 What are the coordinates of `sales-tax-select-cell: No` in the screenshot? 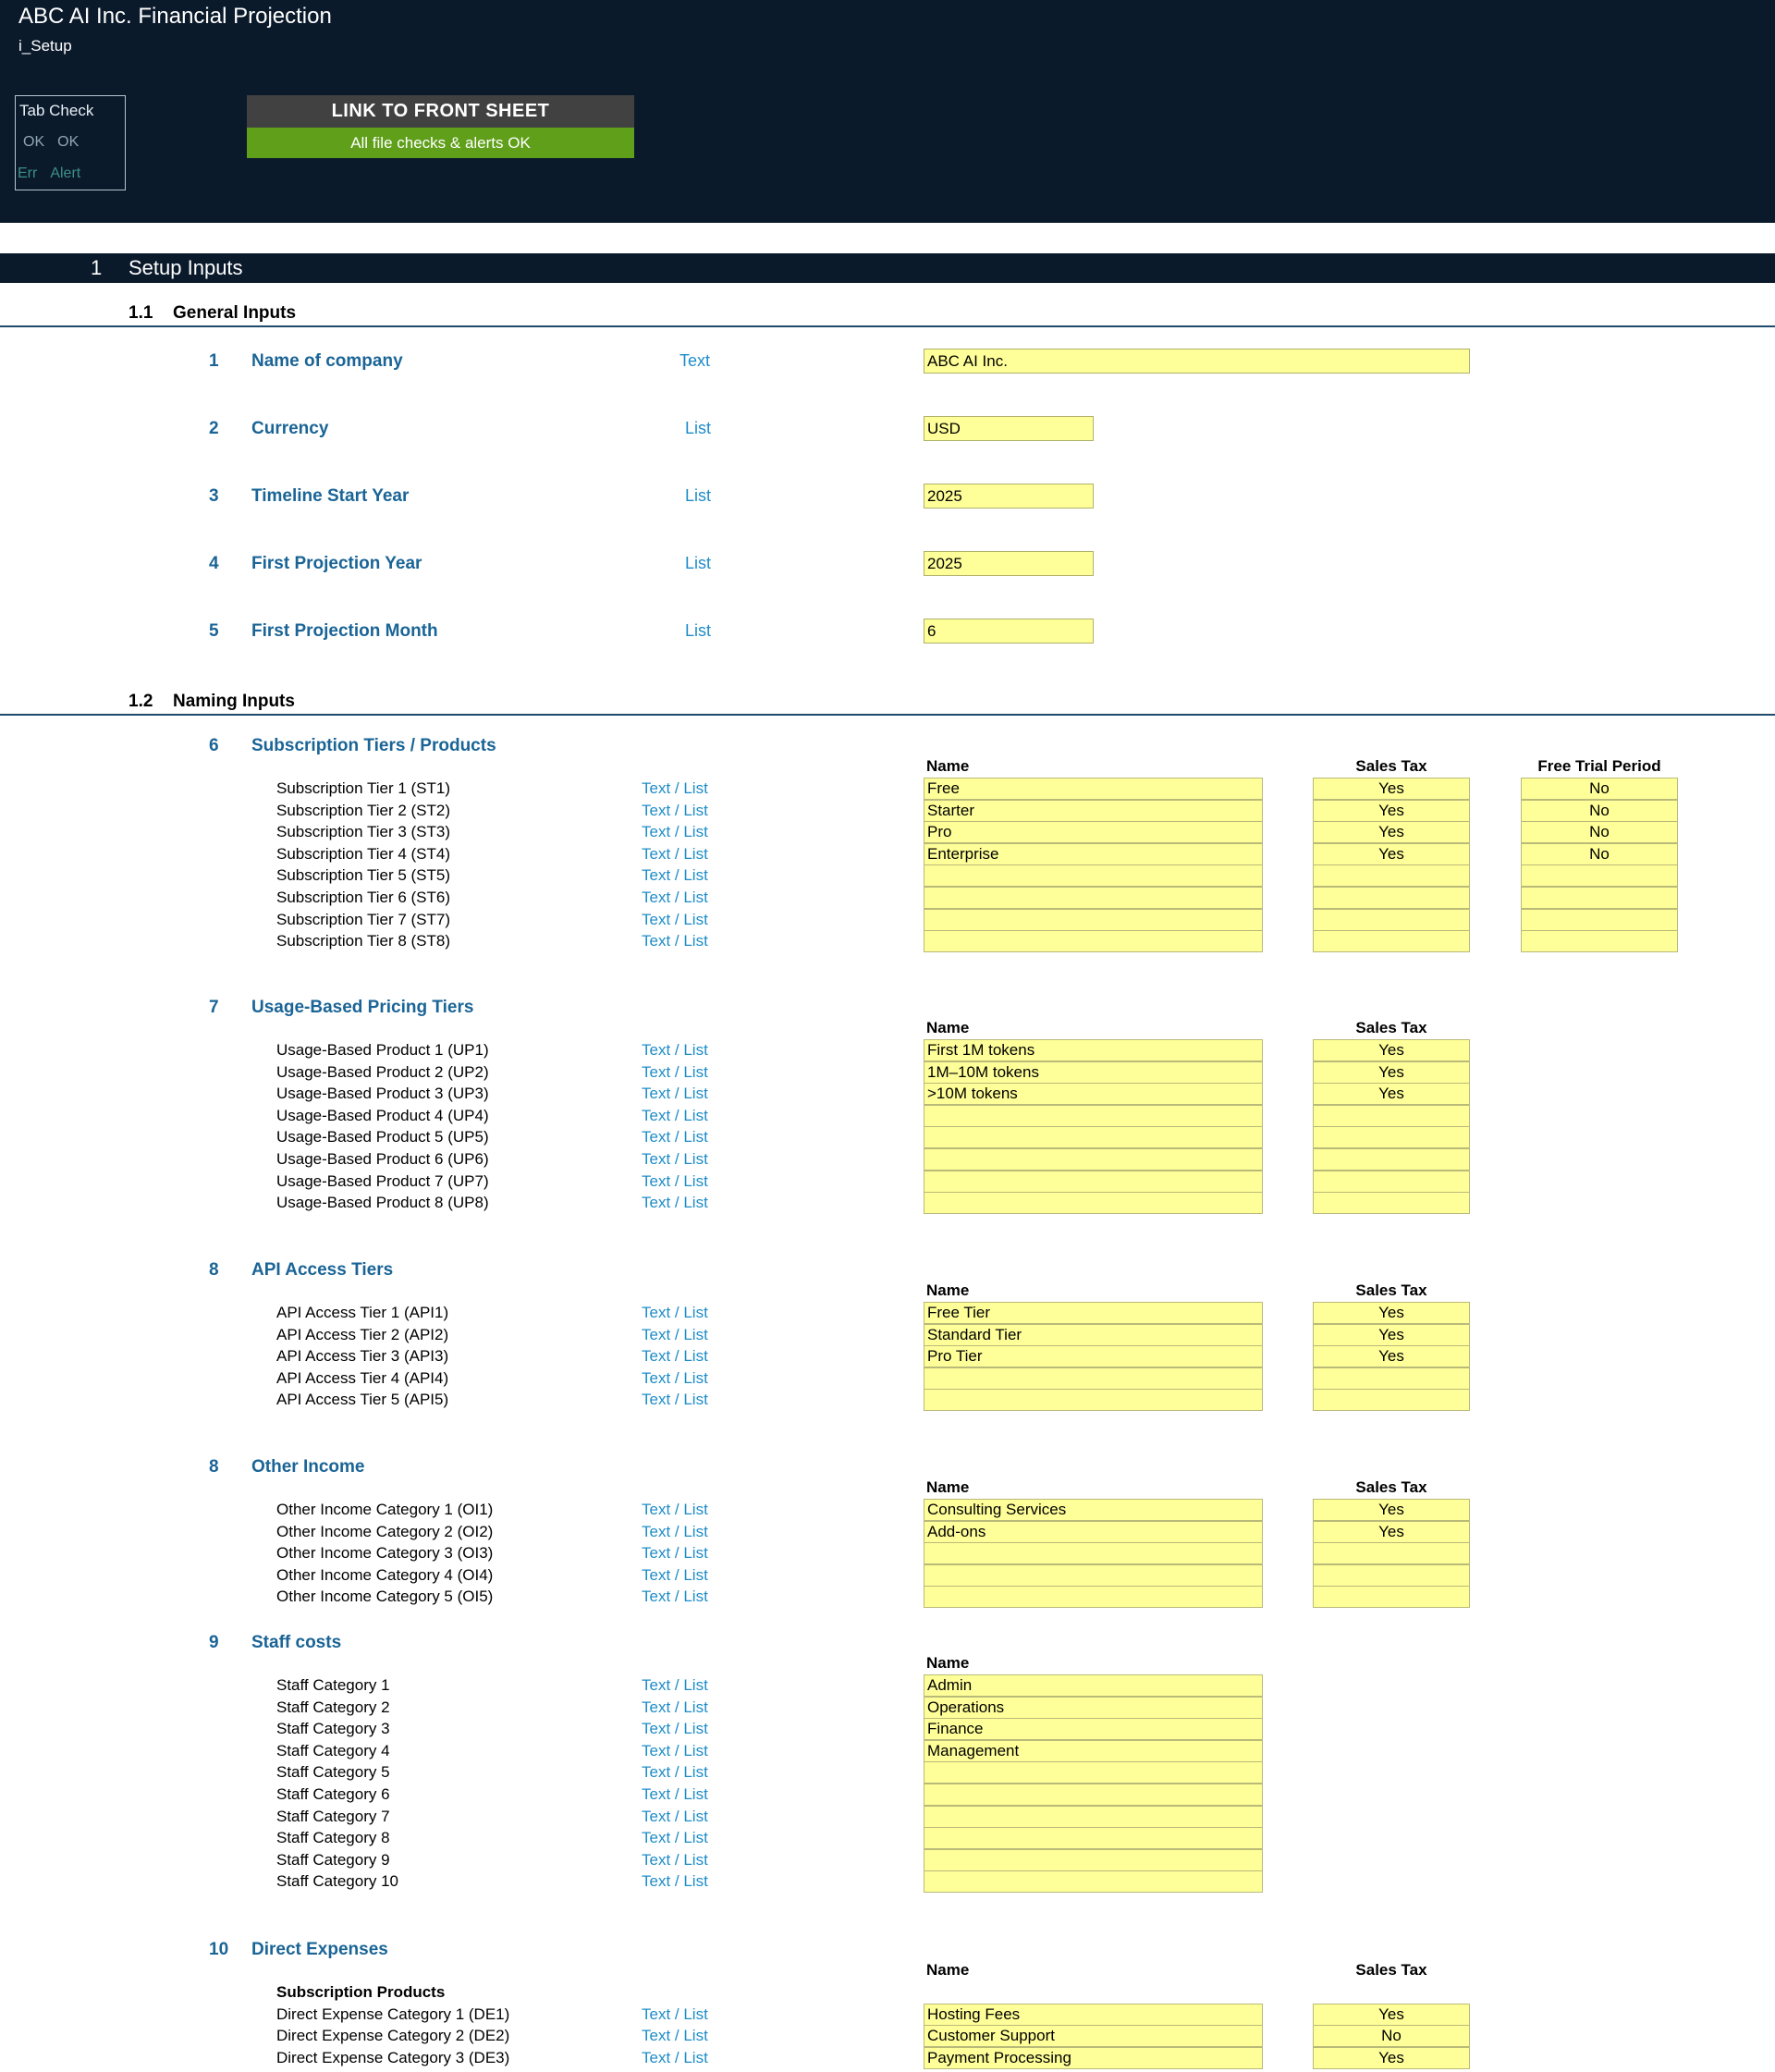 It's located at (1391, 2036).